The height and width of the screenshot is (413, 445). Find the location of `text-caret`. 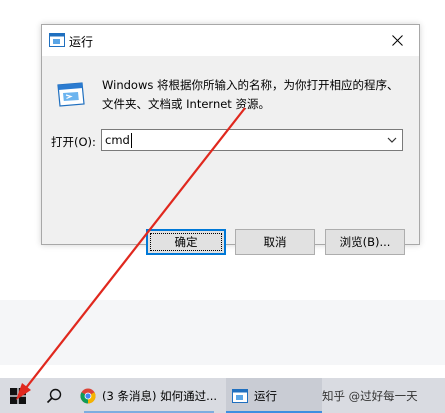

text-caret is located at coordinates (131, 140).